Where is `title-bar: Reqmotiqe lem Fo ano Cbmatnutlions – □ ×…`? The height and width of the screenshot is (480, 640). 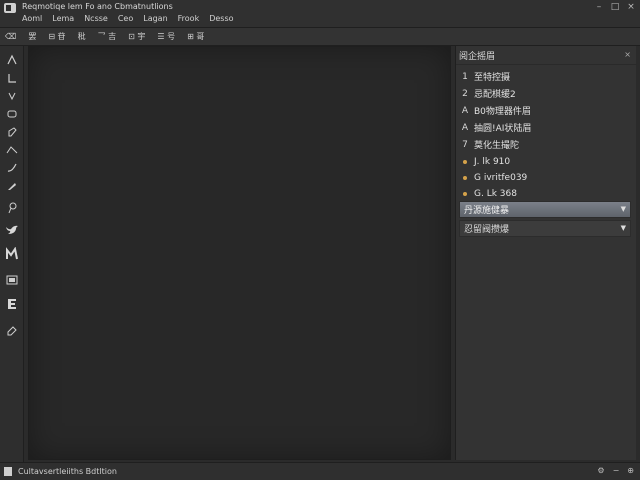 title-bar: Reqmotiqe lem Fo ano Cbmatnutlions – □ ×… is located at coordinates (320, 14).